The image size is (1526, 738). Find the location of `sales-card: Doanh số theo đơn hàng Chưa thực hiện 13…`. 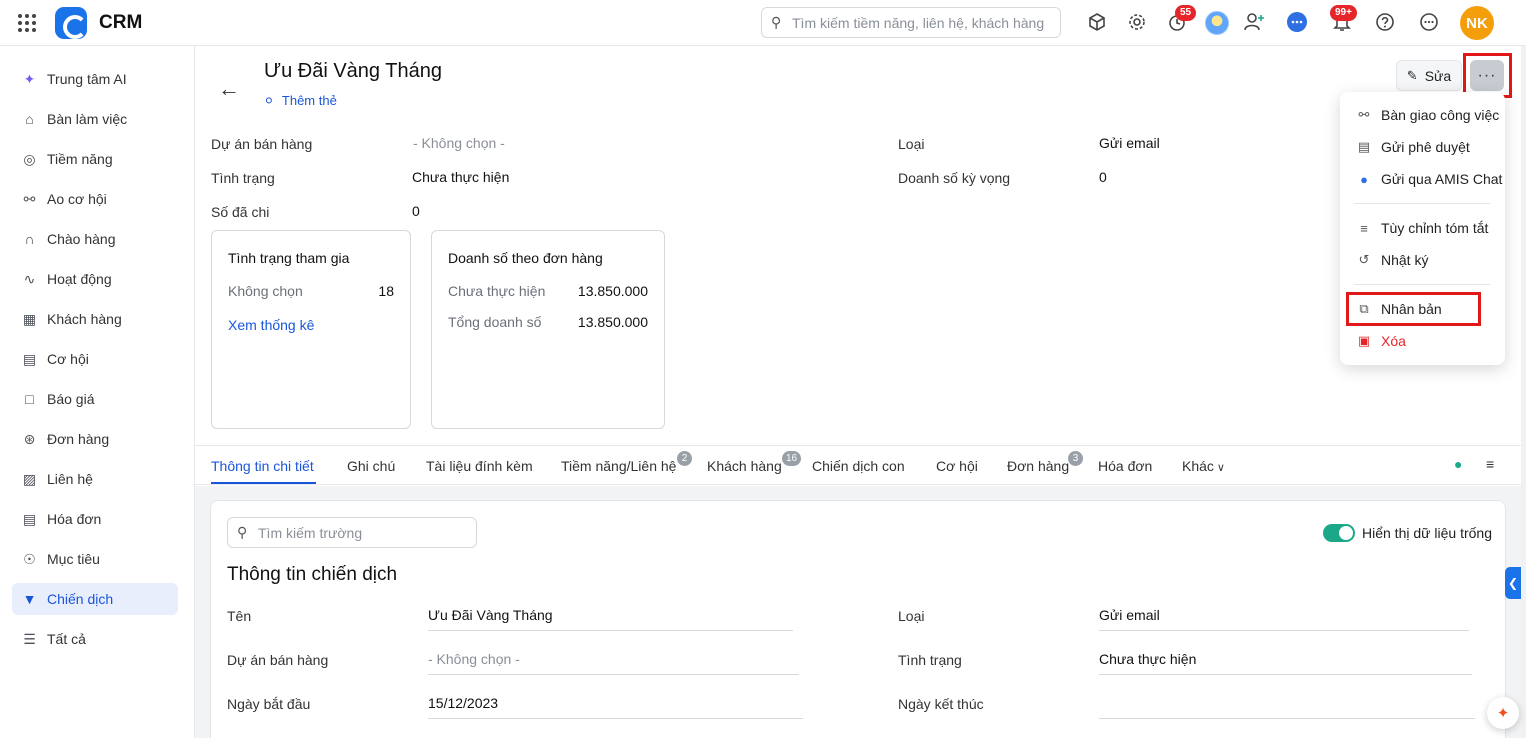

sales-card: Doanh số theo đơn hàng Chưa thực hiện 13… is located at coordinates (548, 329).